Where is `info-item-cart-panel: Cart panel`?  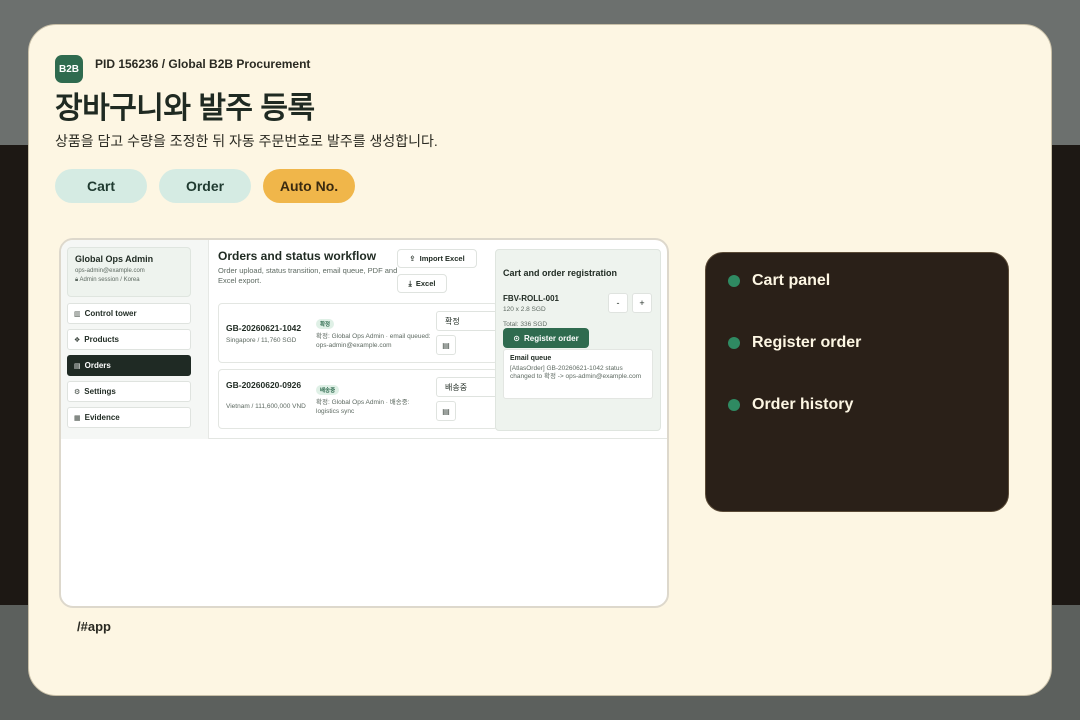 info-item-cart-panel: Cart panel is located at coordinates (779, 281).